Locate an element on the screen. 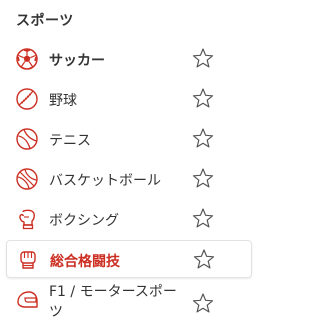 This screenshot has width=320, height=322. sport-item-tennis: テニス is located at coordinates (129, 139).